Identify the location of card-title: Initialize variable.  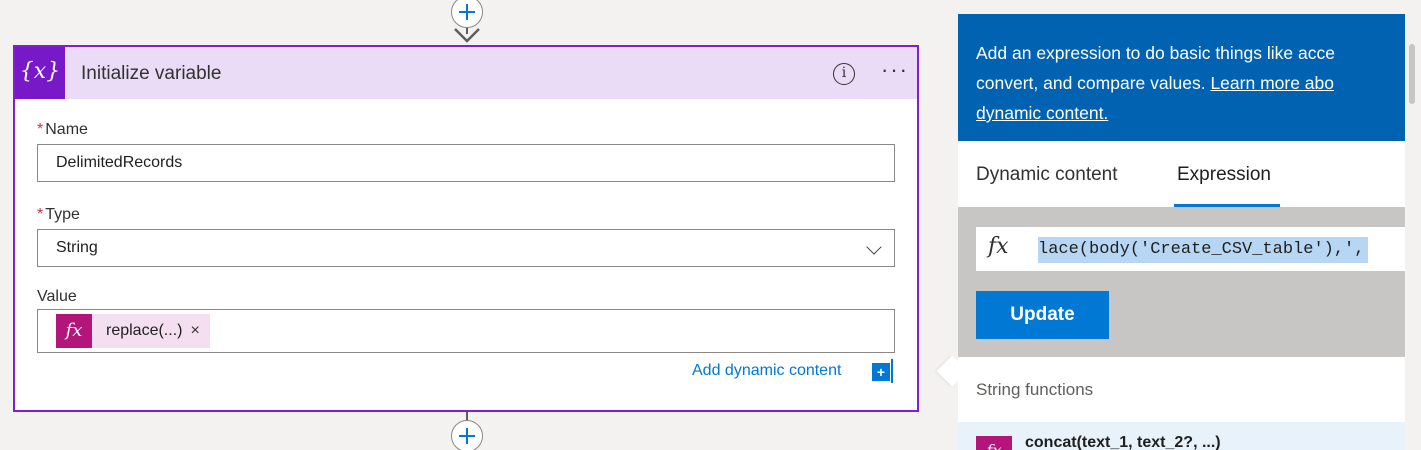
(151, 73).